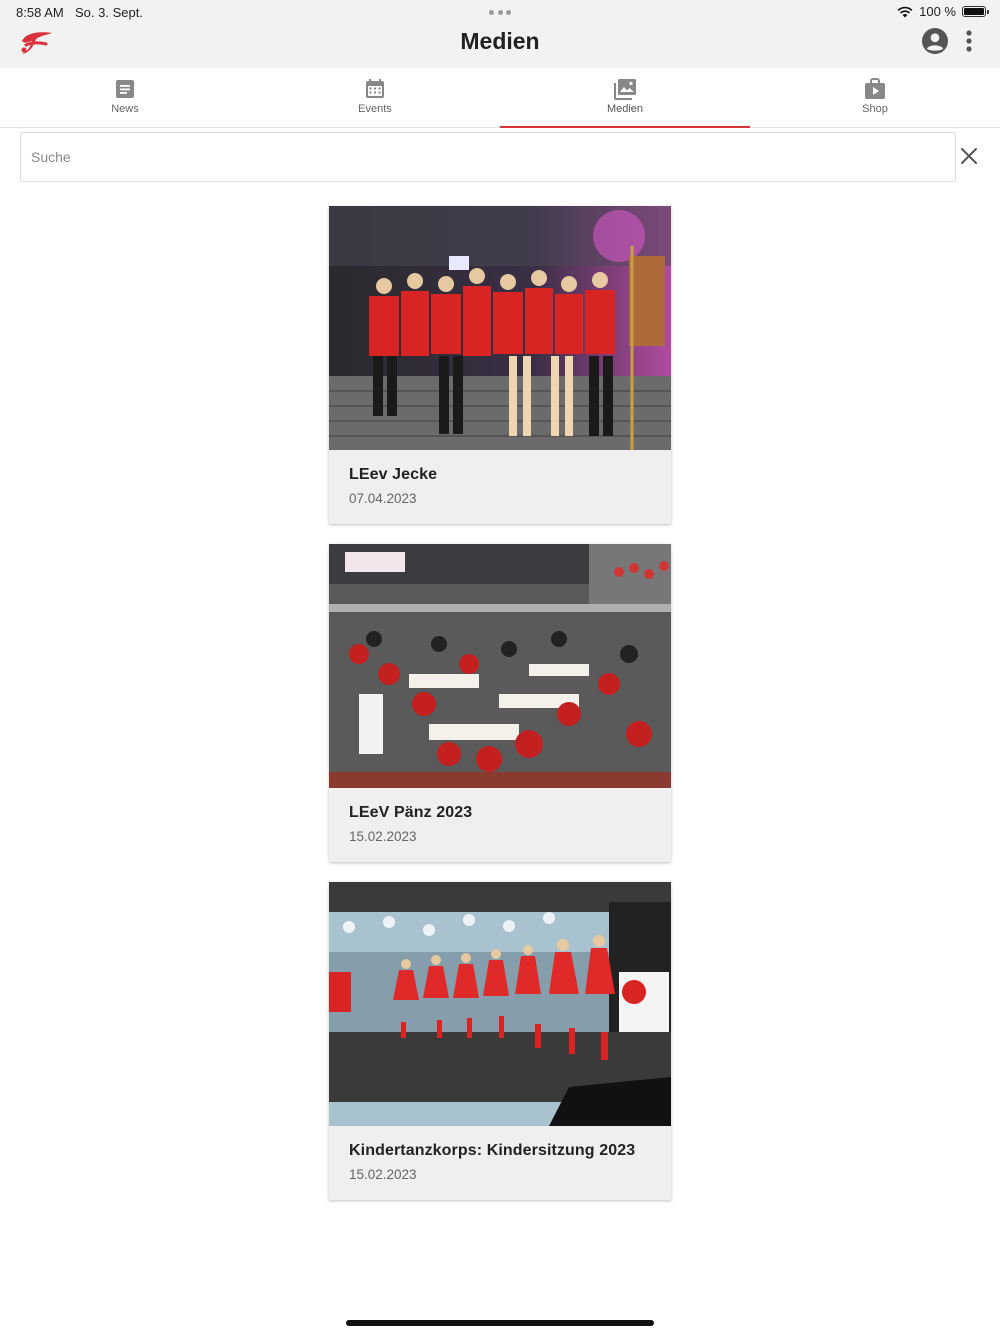 The image size is (1000, 1334). I want to click on tab-news: News, so click(125, 97).